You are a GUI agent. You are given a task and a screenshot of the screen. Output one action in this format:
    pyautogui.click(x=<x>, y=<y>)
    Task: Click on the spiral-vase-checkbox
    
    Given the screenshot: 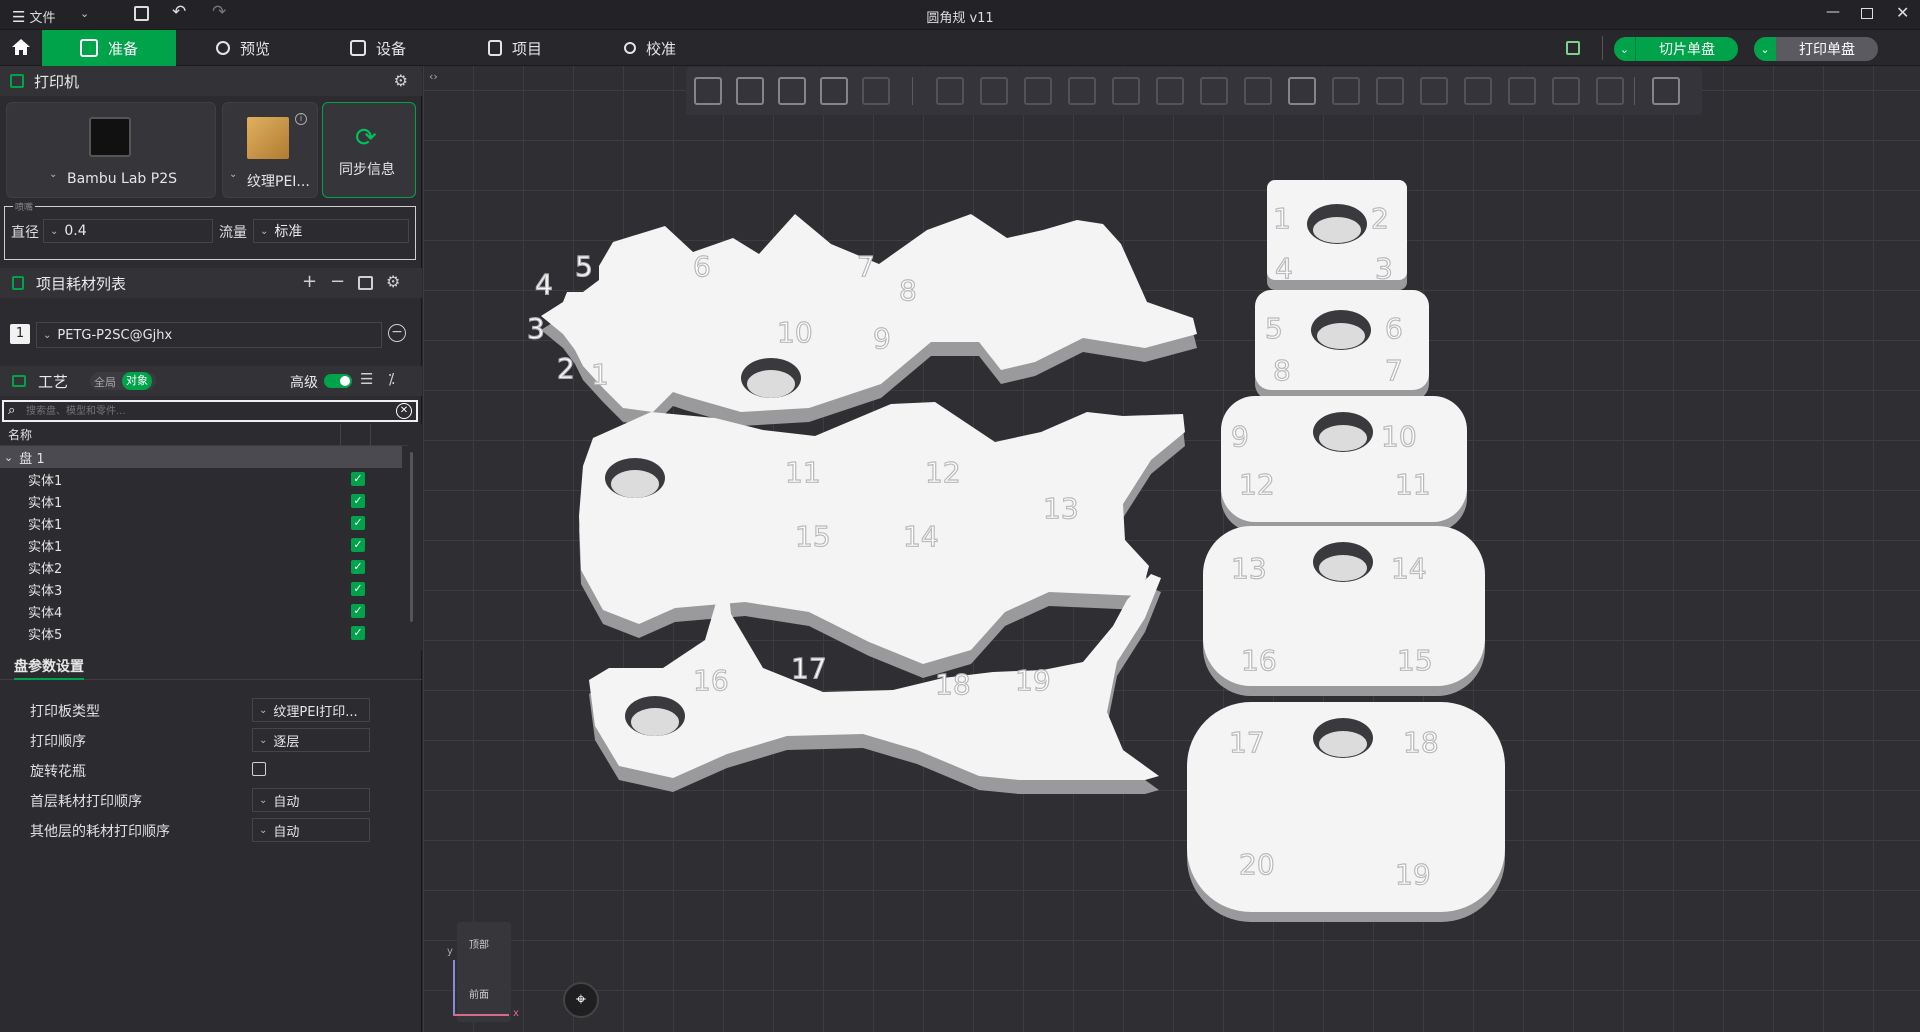 What is the action you would take?
    pyautogui.click(x=259, y=769)
    